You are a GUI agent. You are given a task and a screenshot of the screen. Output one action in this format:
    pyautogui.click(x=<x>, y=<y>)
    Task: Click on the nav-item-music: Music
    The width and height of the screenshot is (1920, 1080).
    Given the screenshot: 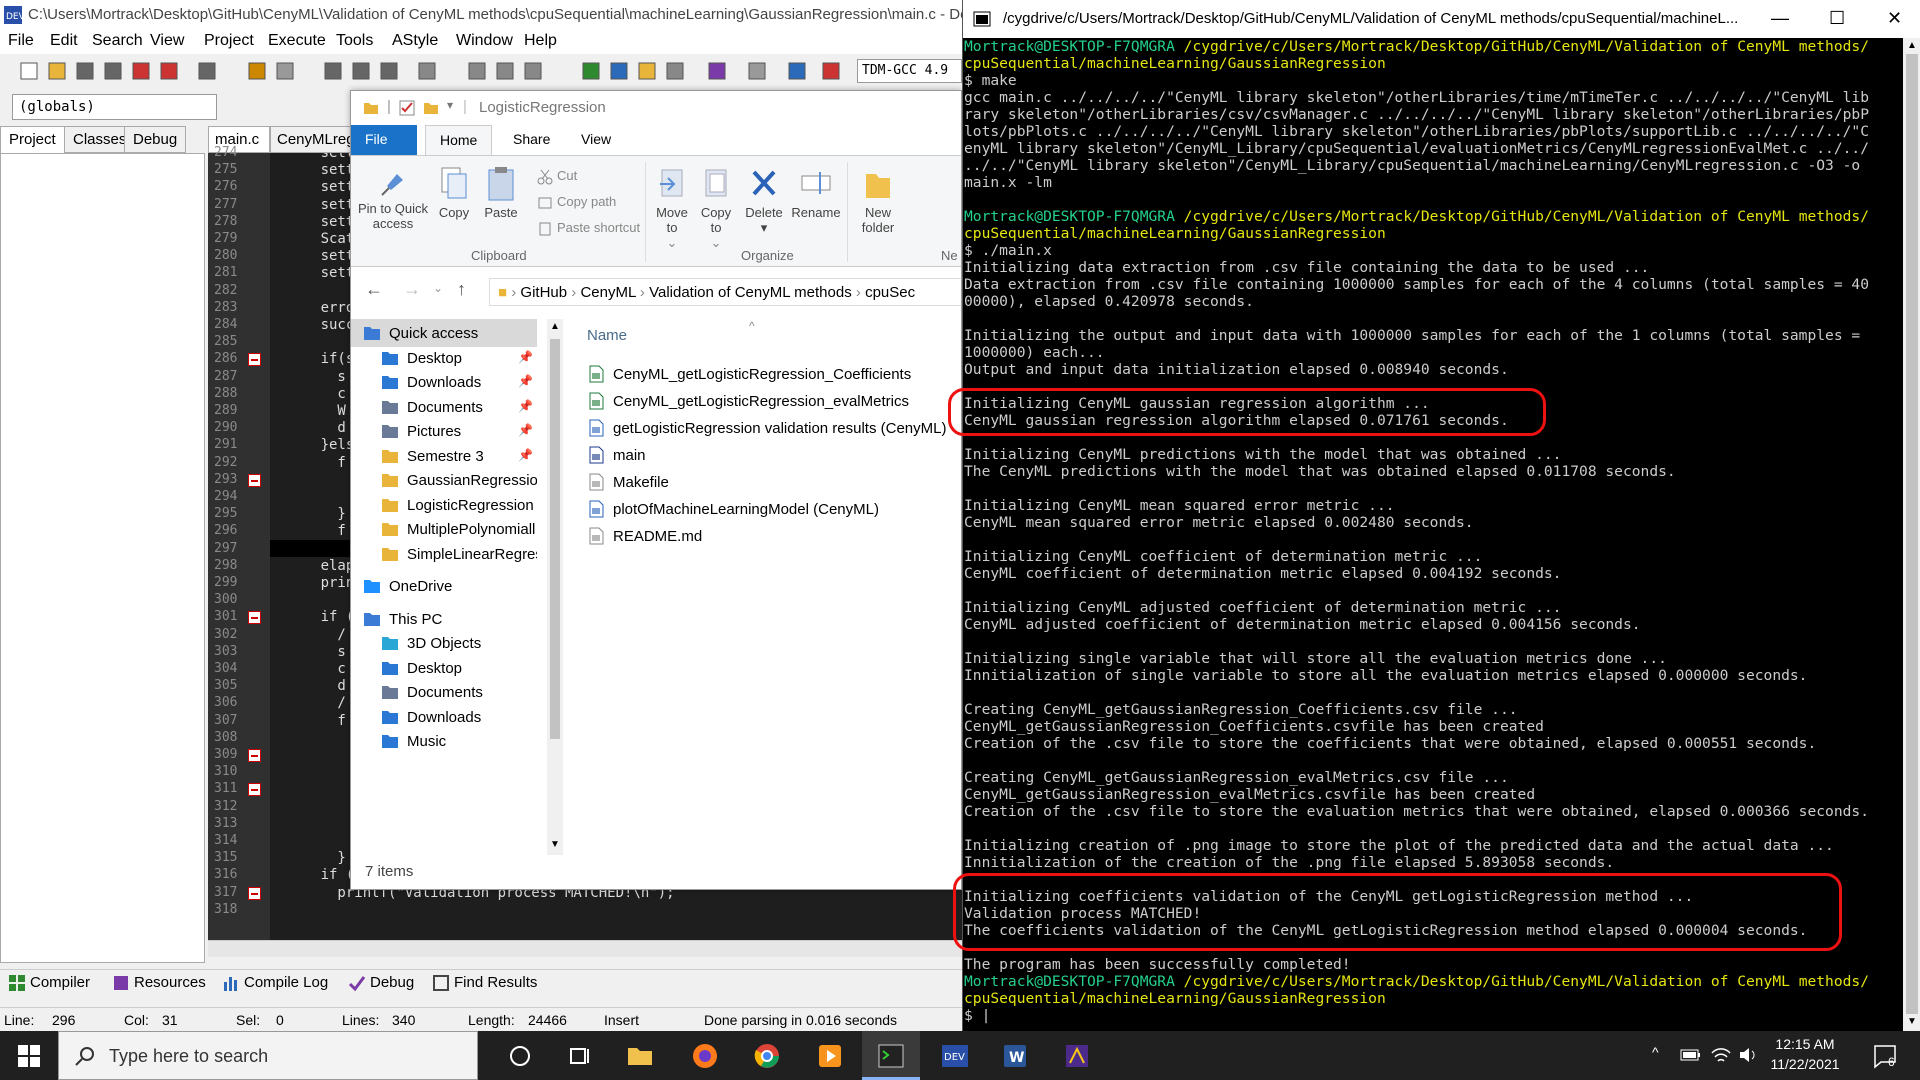 What is the action you would take?
    pyautogui.click(x=444, y=741)
    